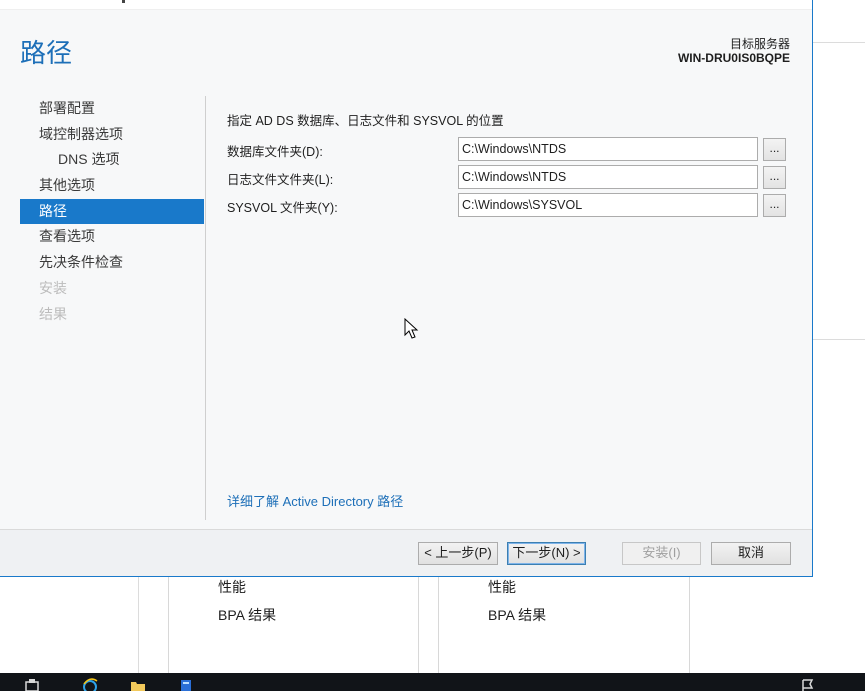 This screenshot has width=865, height=691. I want to click on nav-divider, so click(205, 308).